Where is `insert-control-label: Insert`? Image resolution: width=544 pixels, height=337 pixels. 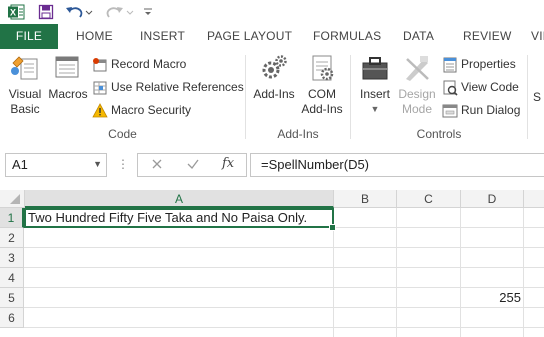
insert-control-label: Insert is located at coordinates (374, 94).